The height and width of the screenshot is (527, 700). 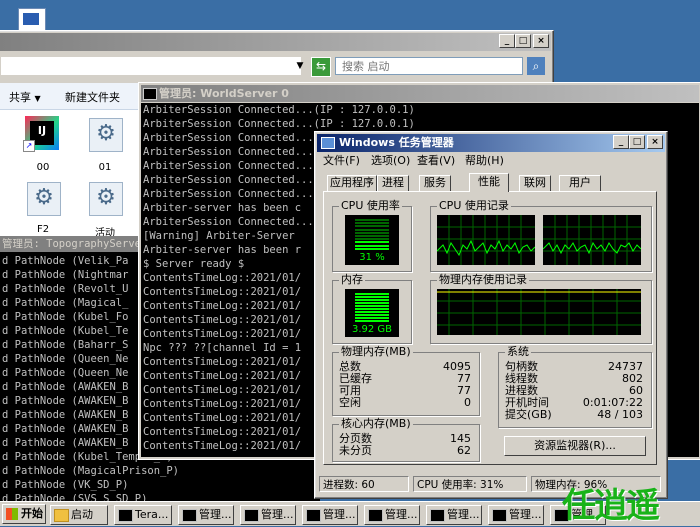 I want to click on taskbar-item: 启动, so click(x=79, y=515).